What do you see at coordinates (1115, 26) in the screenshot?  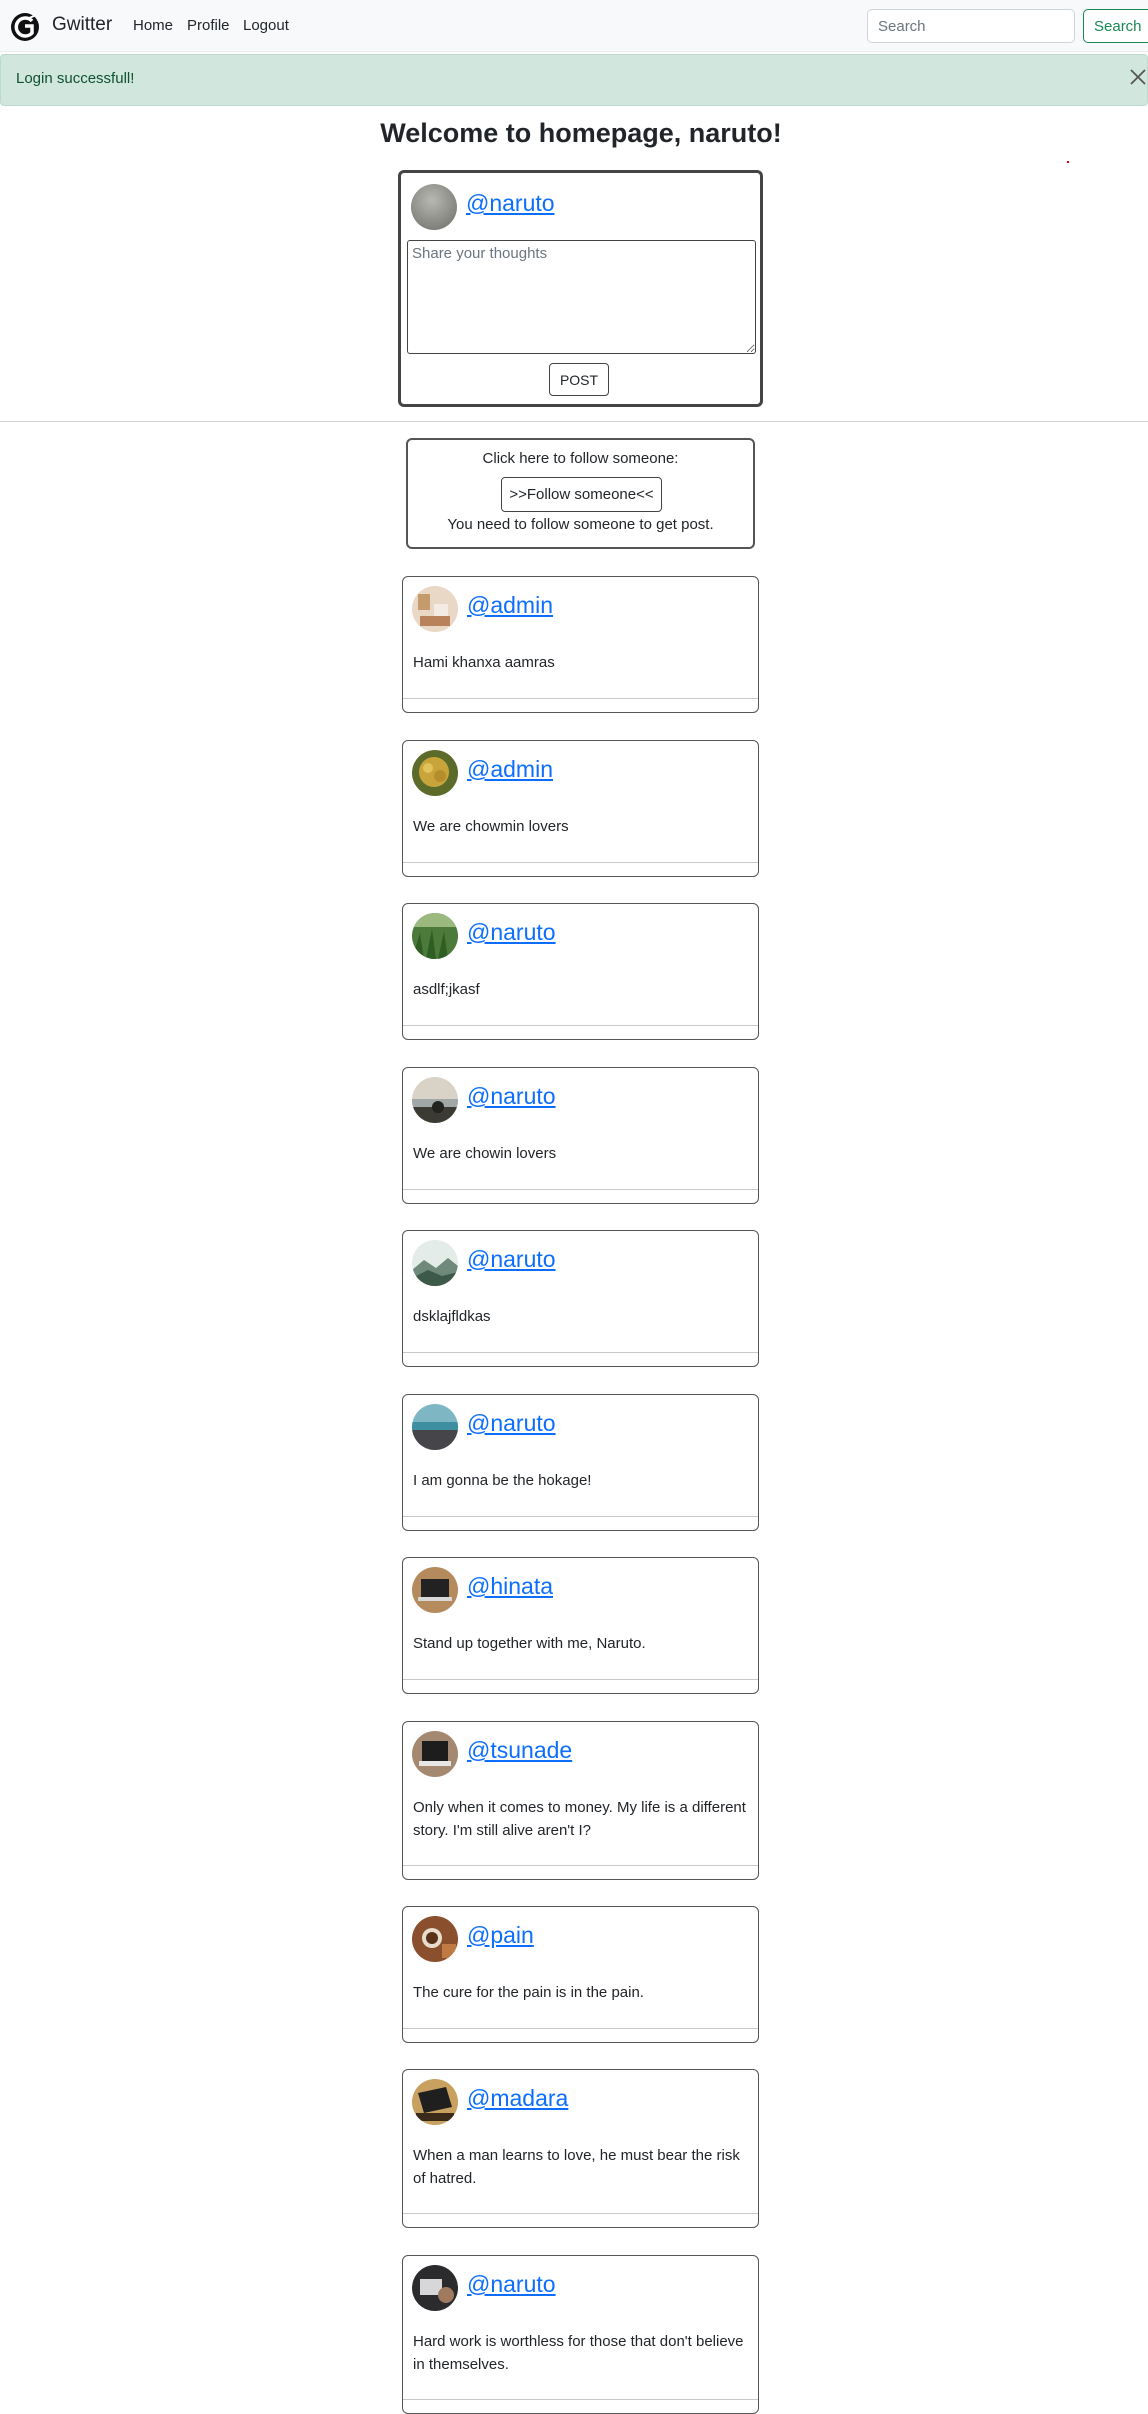 I see `search-button: Search` at bounding box center [1115, 26].